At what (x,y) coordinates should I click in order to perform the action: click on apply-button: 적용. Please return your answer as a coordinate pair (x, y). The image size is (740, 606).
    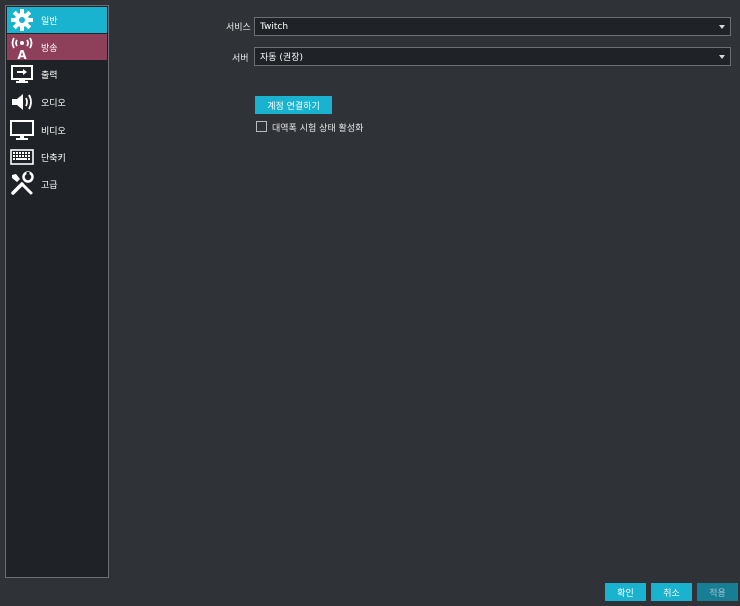
    Looking at the image, I should click on (717, 592).